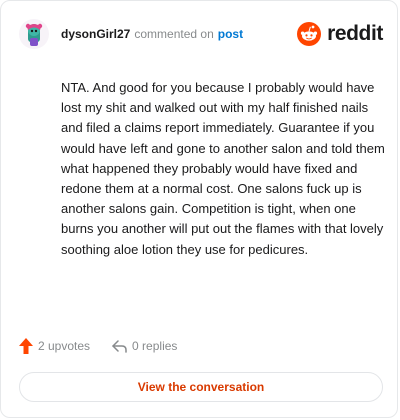  I want to click on reddit-snoo-icon, so click(309, 34).